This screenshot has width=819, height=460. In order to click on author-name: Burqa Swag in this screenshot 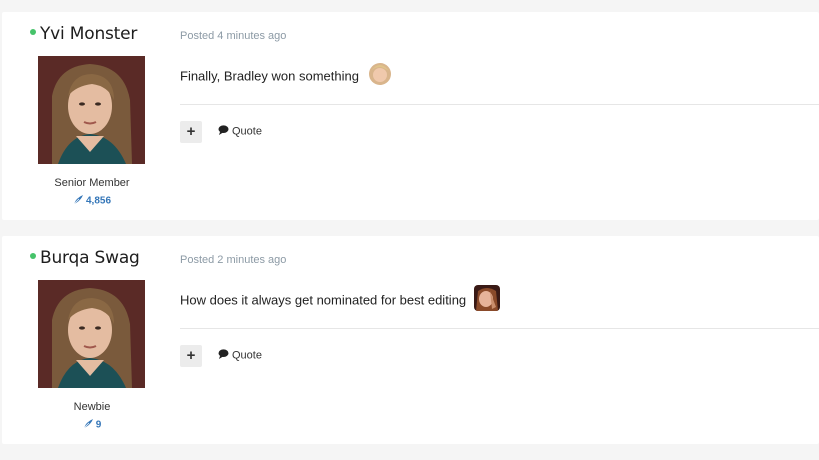, I will do `click(85, 258)`.